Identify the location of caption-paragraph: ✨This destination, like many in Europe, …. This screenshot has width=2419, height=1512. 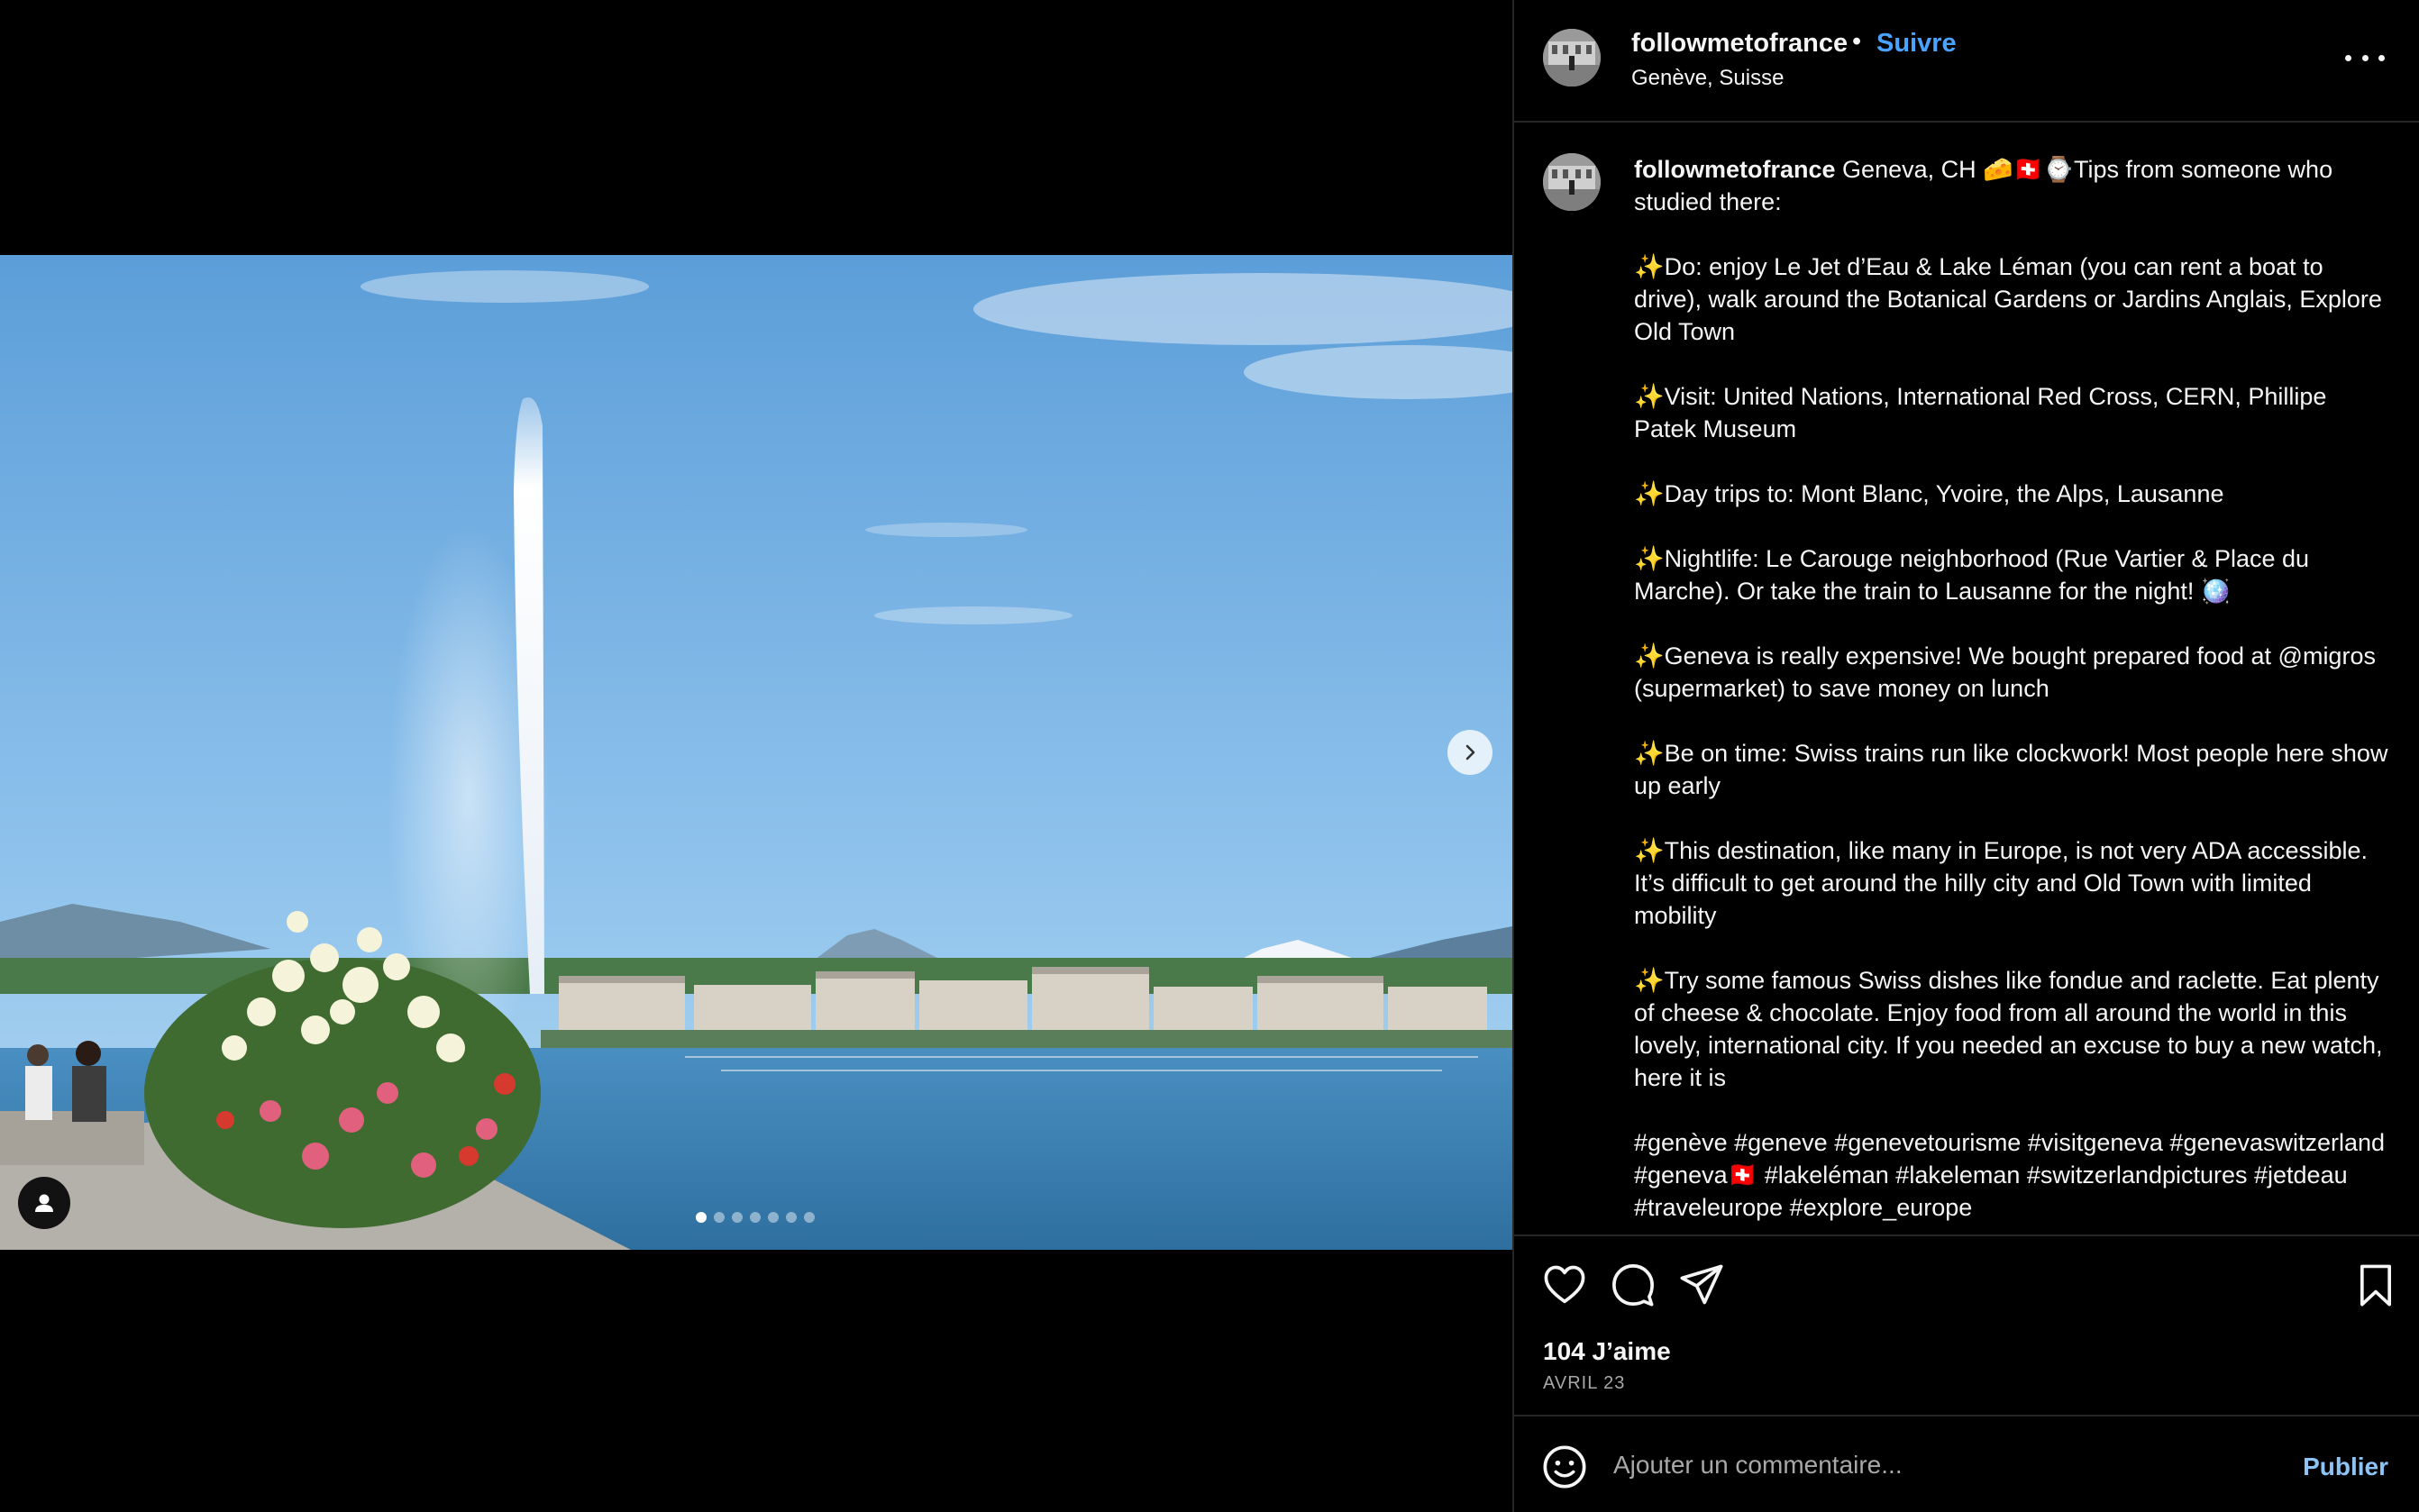
(2001, 883).